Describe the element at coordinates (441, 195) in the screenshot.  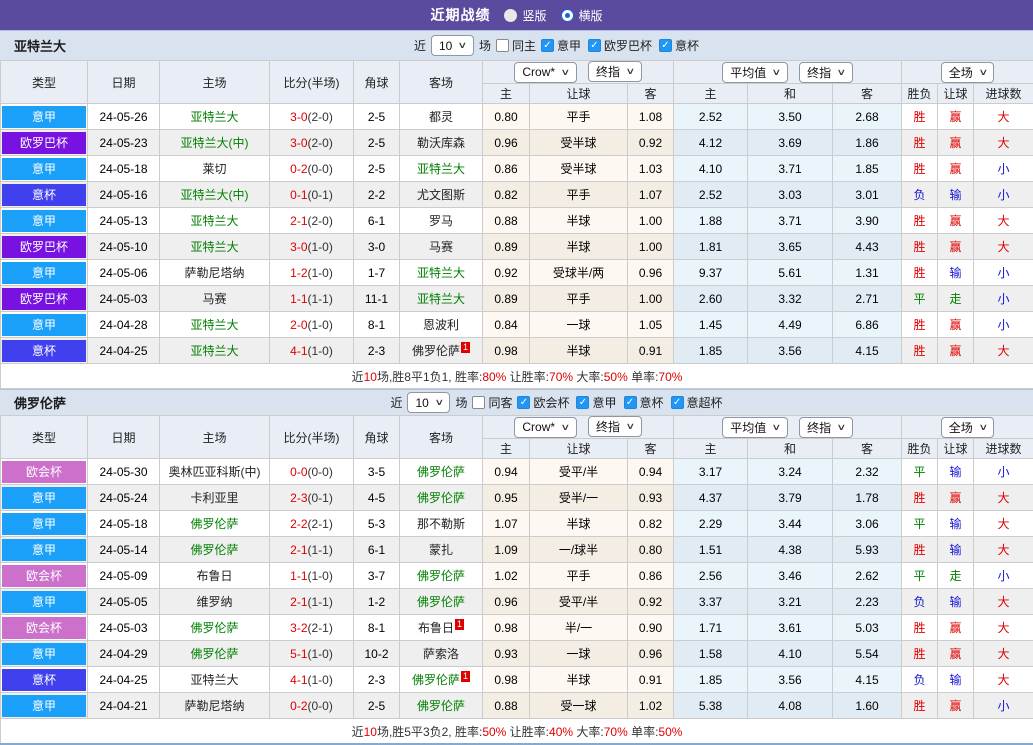
I see `away-team-name: 尤文图斯` at that location.